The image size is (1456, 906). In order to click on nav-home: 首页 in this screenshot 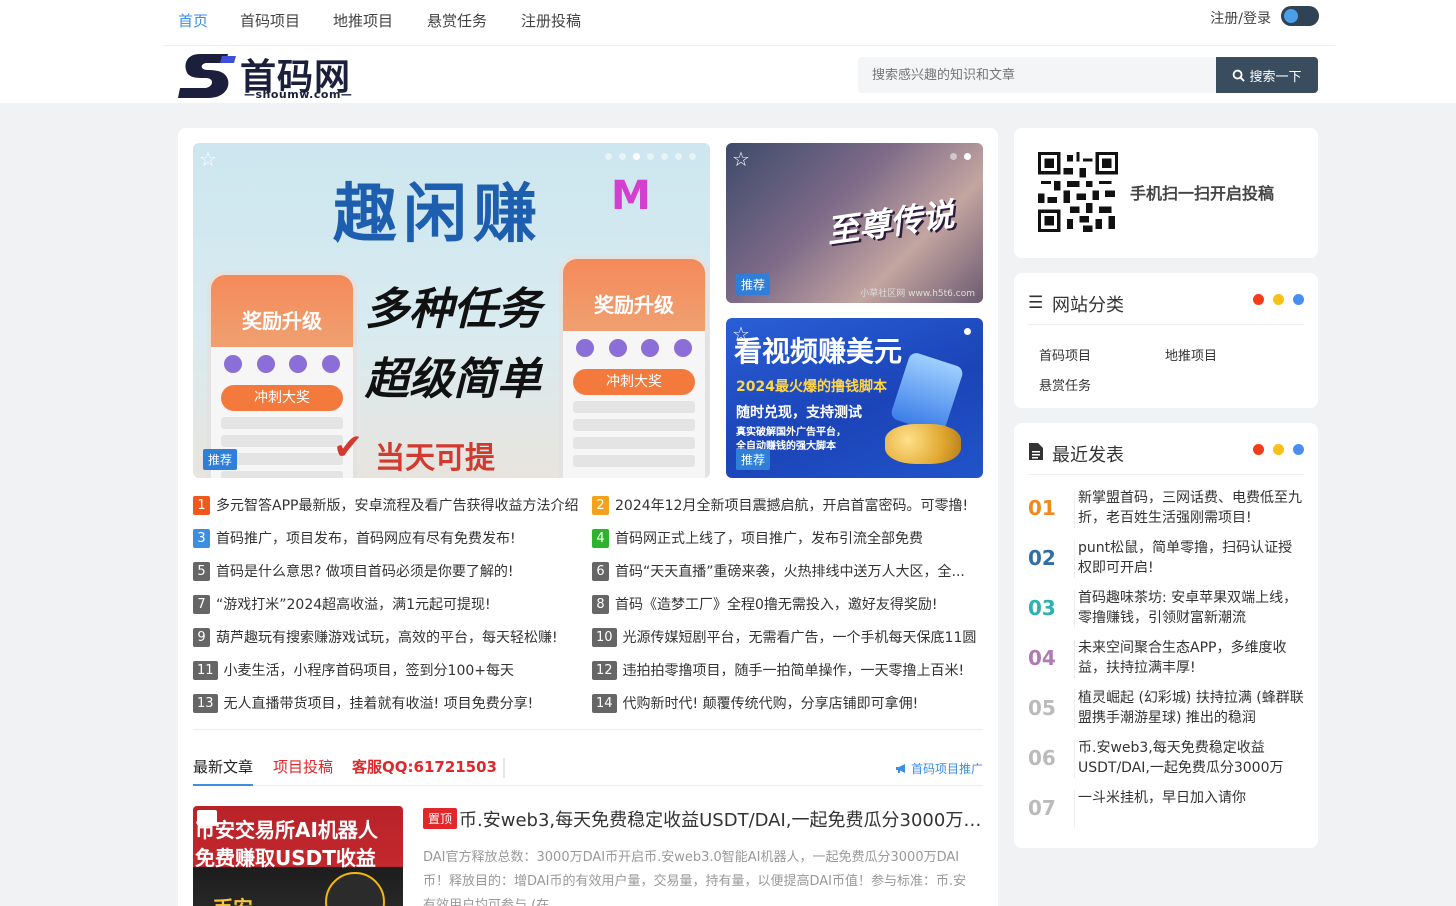, I will do `click(193, 20)`.